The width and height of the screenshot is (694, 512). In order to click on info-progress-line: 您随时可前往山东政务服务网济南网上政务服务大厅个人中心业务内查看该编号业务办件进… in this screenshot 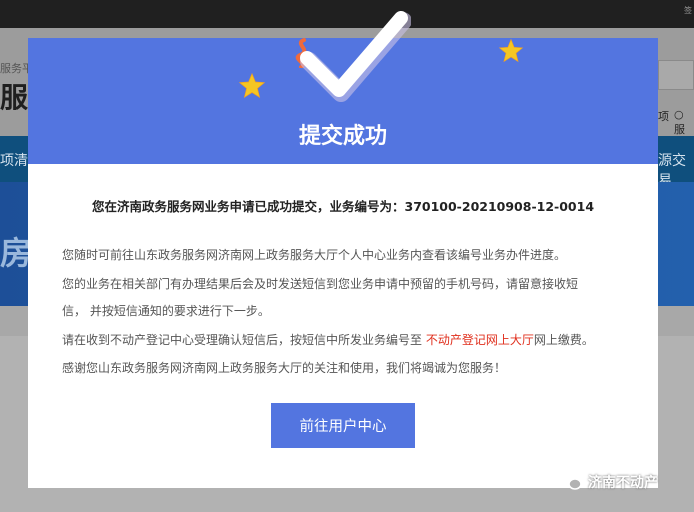, I will do `click(314, 255)`.